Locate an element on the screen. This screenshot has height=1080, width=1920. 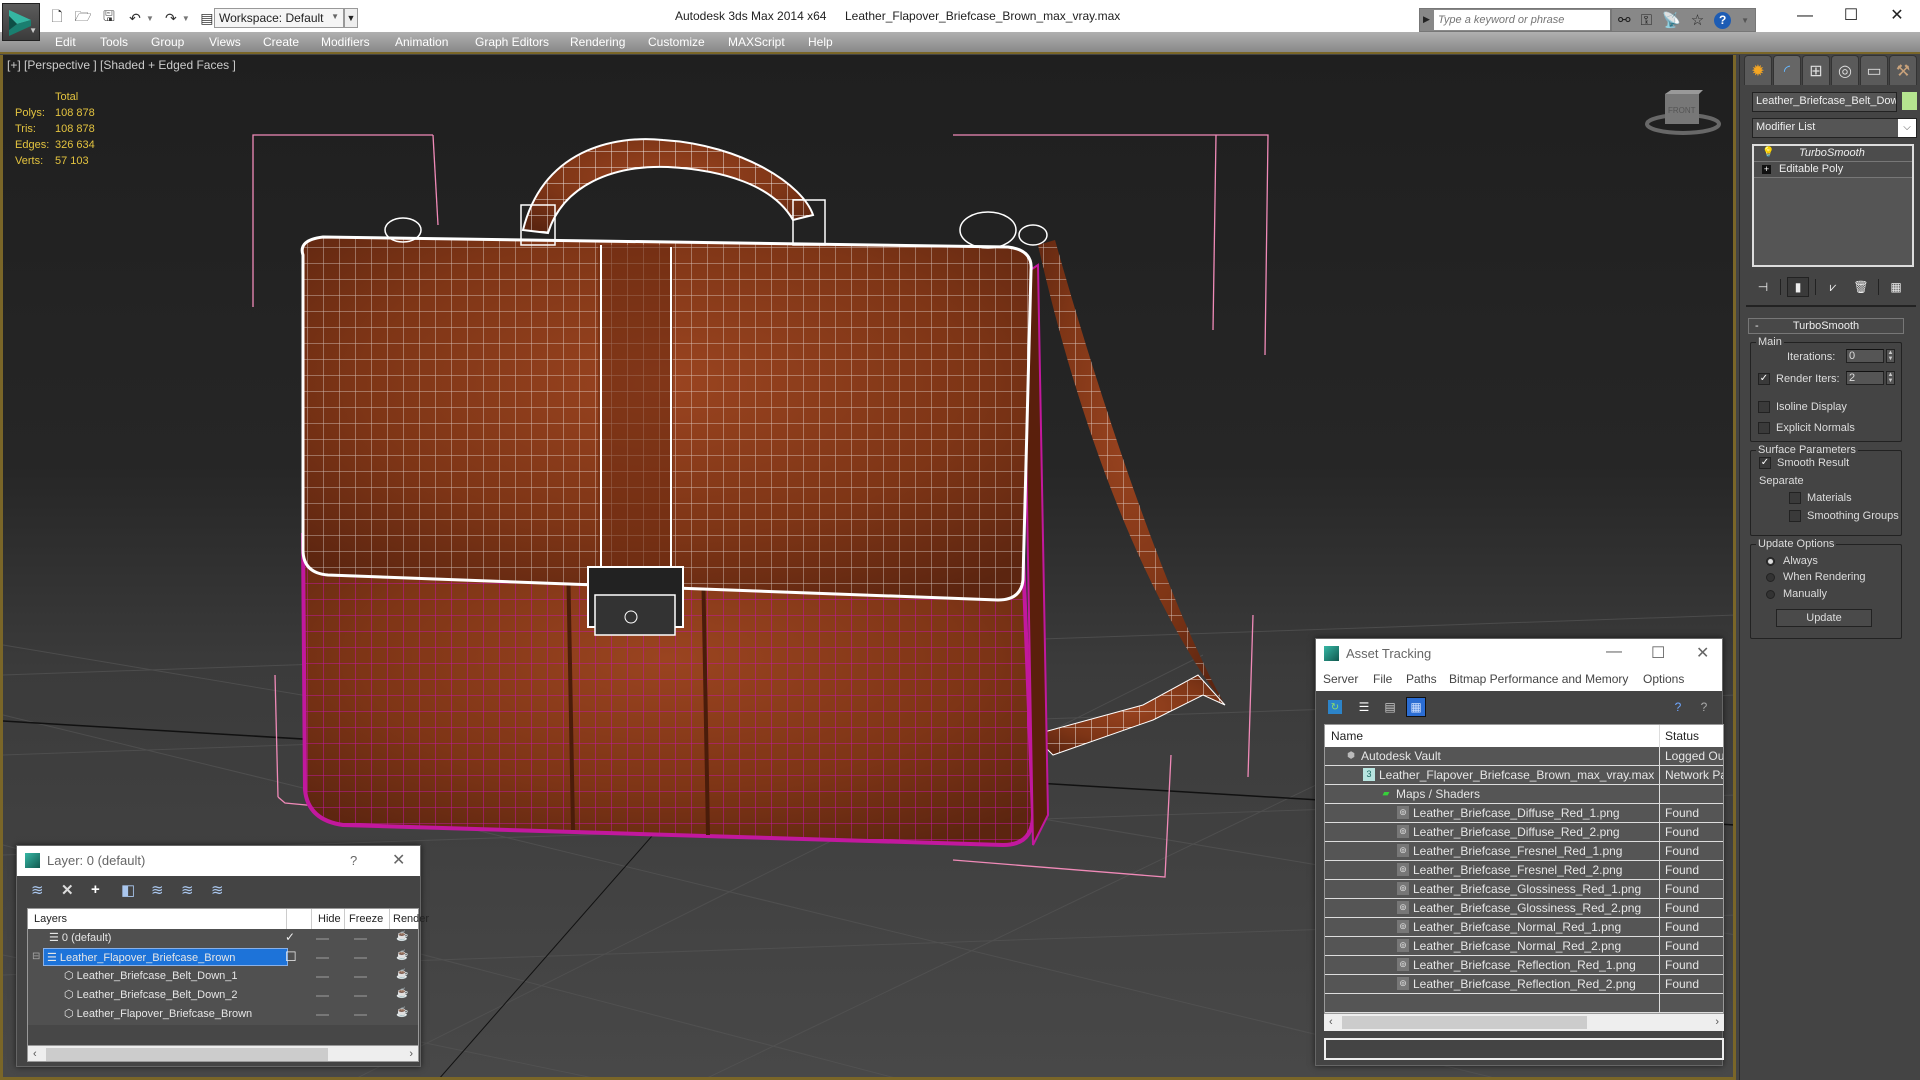
menu-views: Views is located at coordinates (225, 42).